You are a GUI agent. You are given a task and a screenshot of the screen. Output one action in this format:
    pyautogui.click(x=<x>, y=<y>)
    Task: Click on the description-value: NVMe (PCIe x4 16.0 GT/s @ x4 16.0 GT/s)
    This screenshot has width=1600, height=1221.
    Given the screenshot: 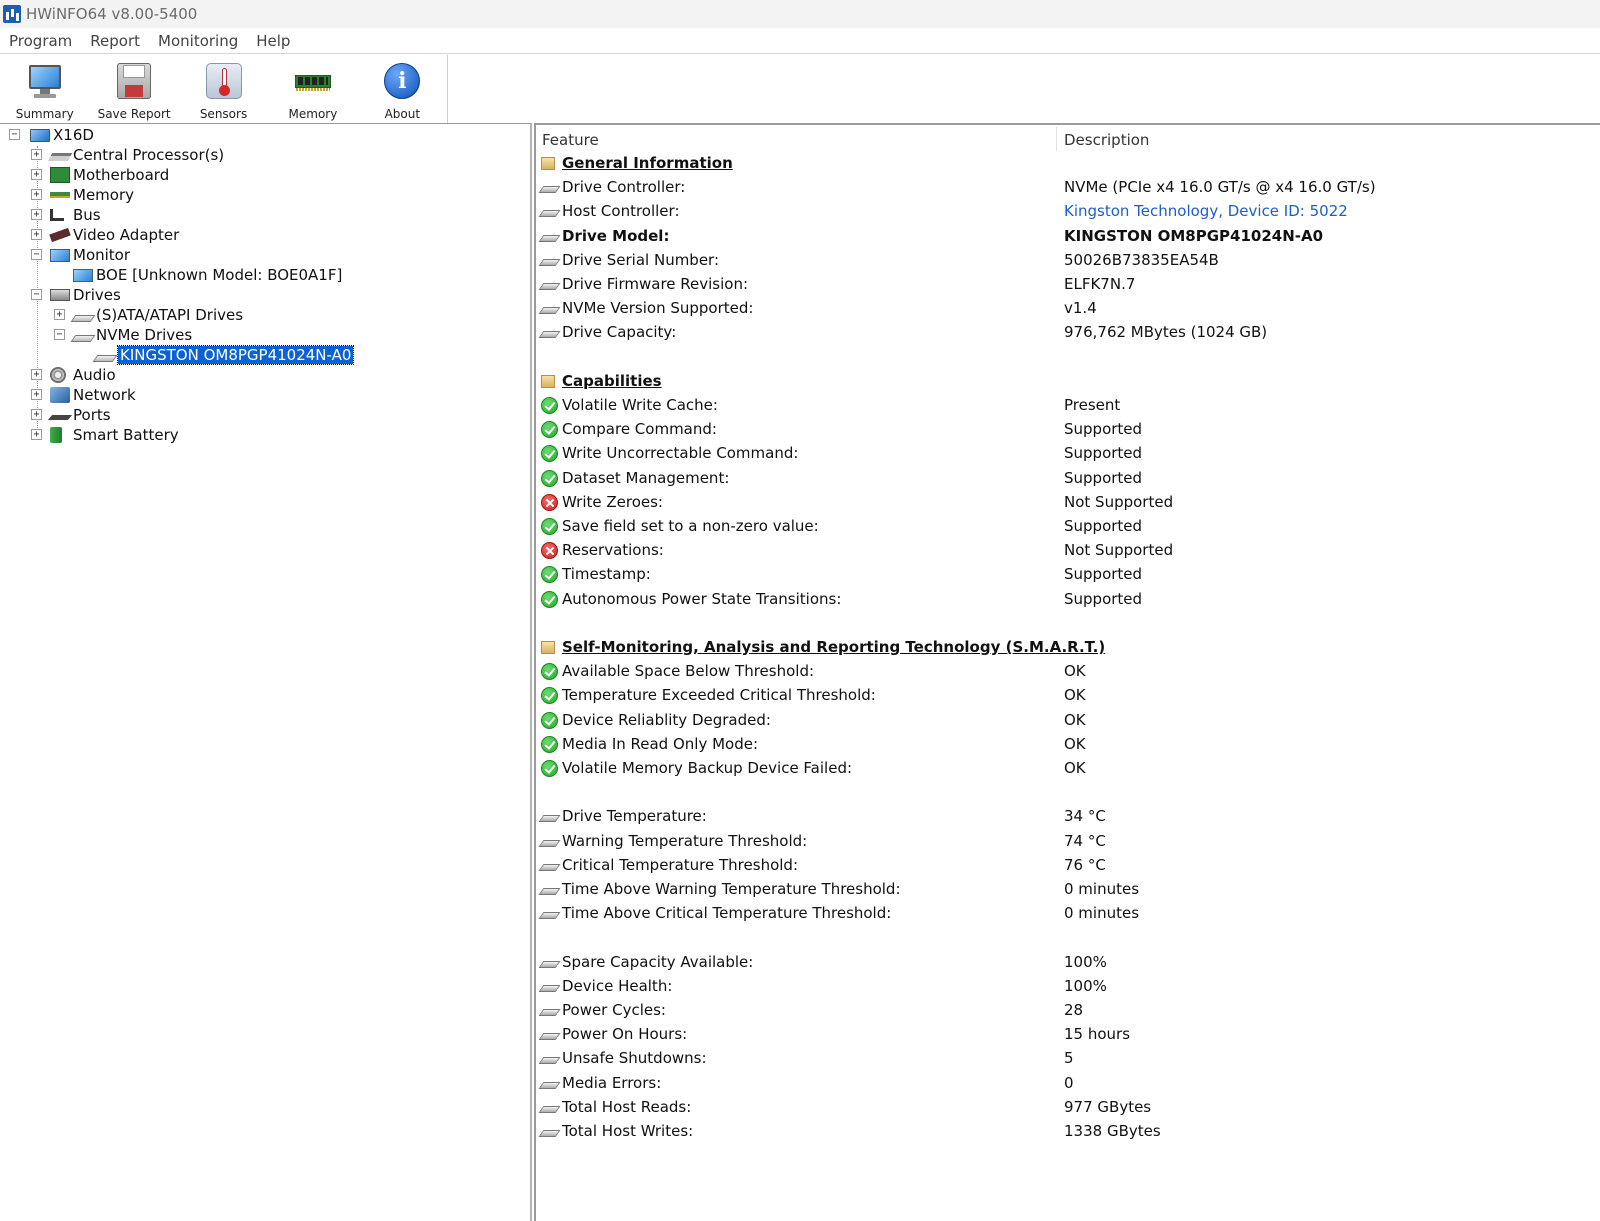 What is the action you would take?
    pyautogui.click(x=1220, y=187)
    